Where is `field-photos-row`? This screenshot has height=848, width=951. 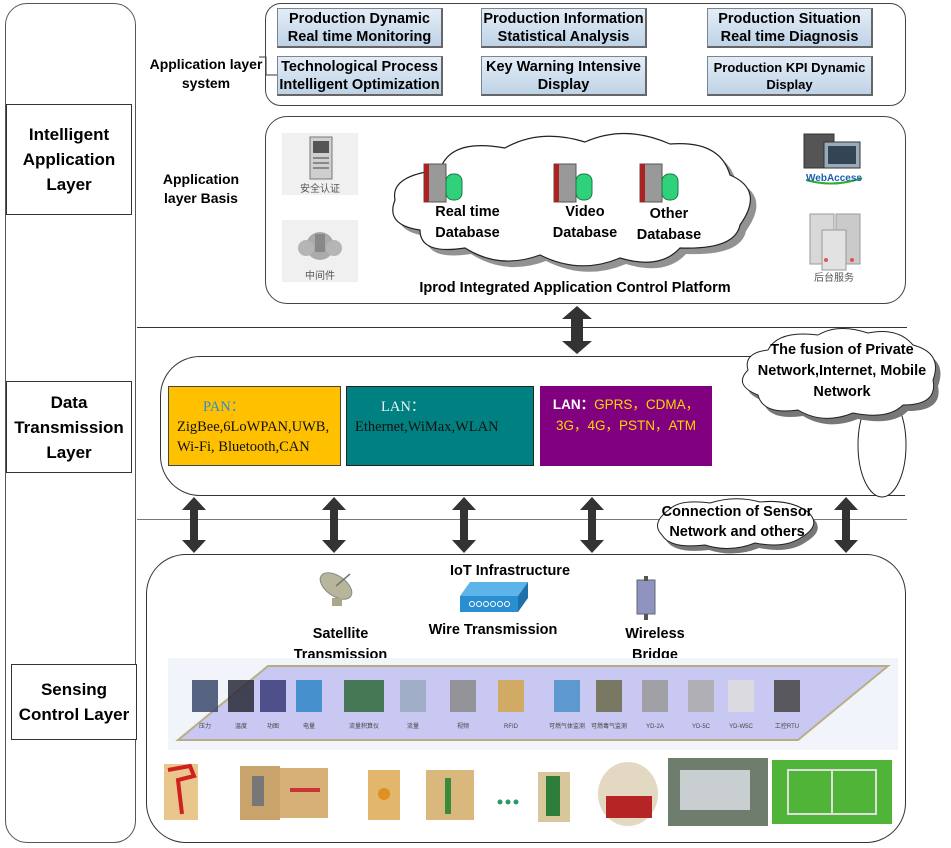
field-photos-row is located at coordinates (528, 792).